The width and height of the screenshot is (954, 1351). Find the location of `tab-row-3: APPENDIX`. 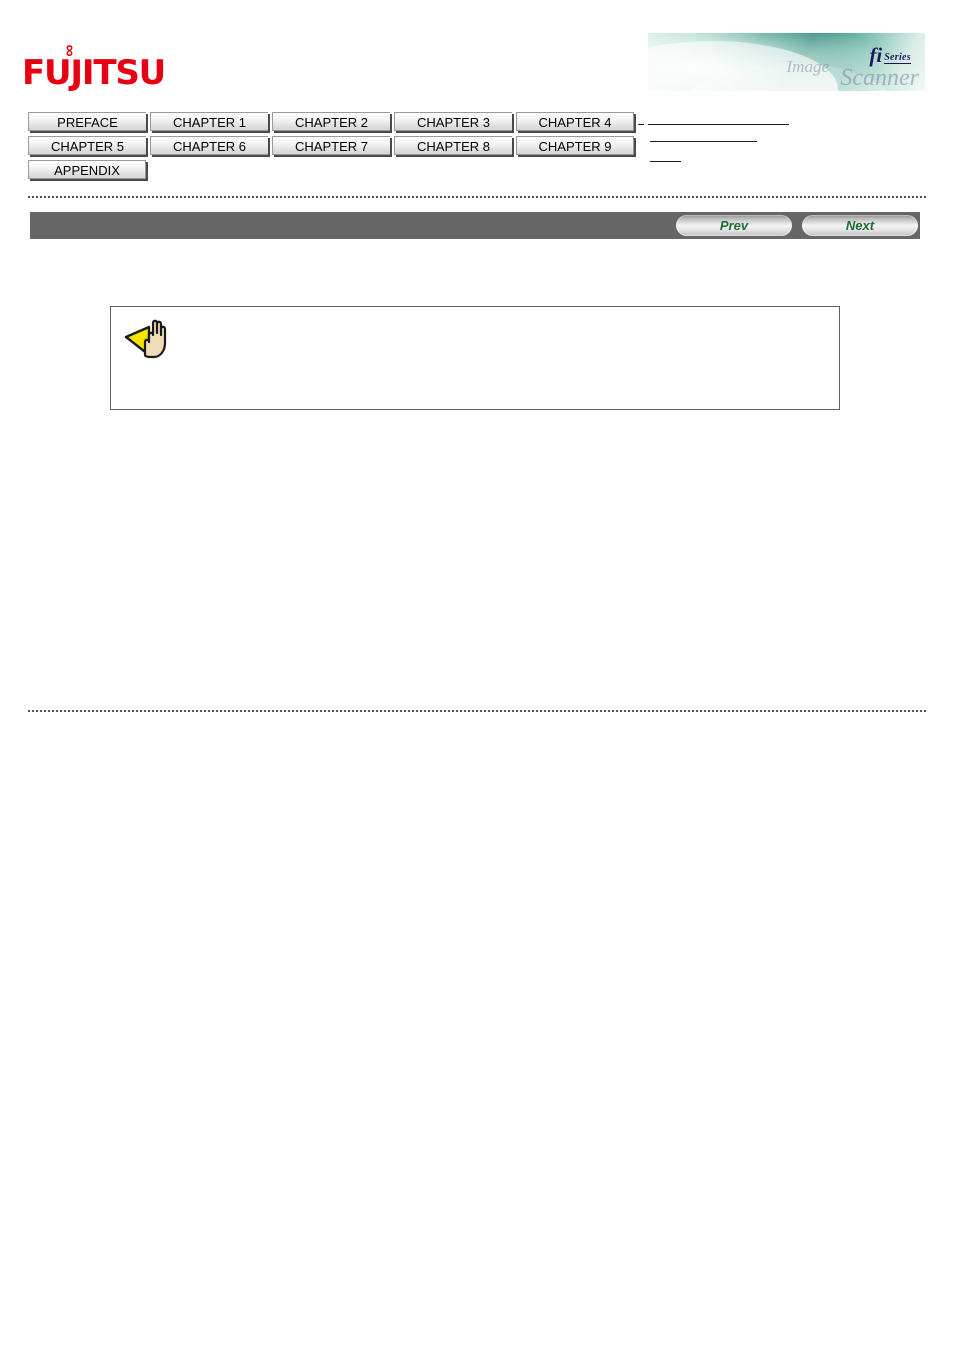

tab-row-3: APPENDIX is located at coordinates (478, 171).